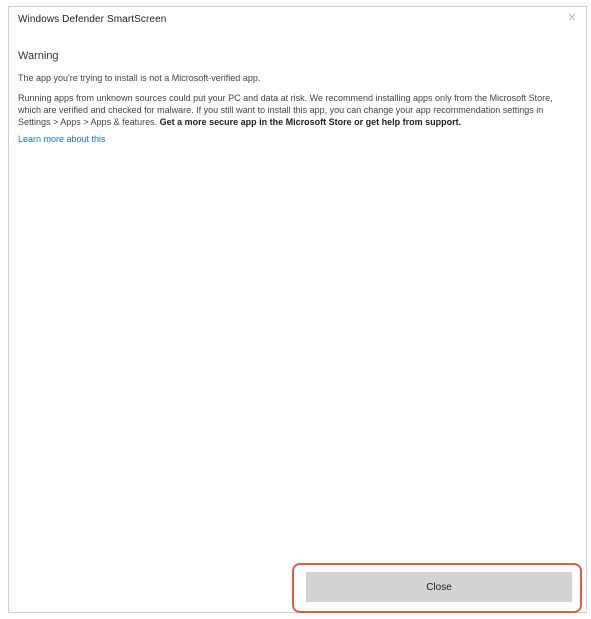  What do you see at coordinates (439, 587) in the screenshot?
I see `close-button: Close` at bounding box center [439, 587].